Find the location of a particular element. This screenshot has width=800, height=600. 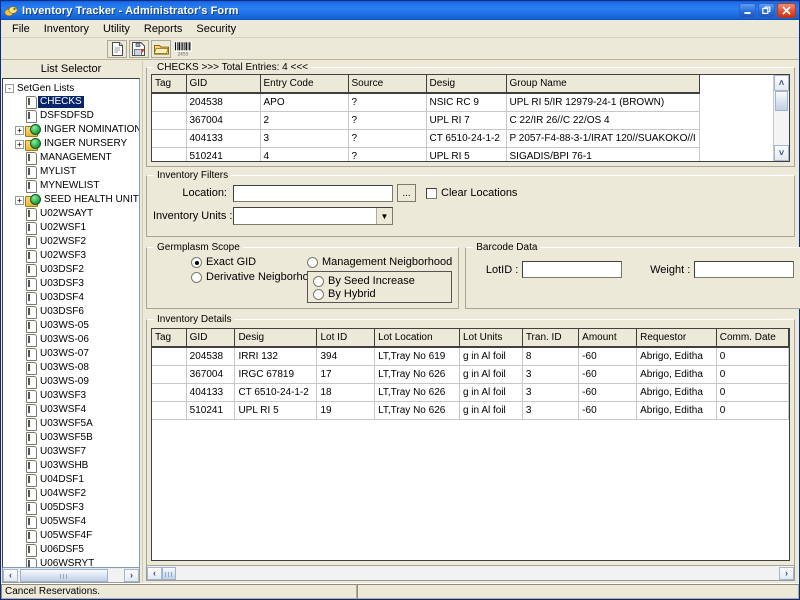

scroll-left-icon: ‹ is located at coordinates (10, 575).